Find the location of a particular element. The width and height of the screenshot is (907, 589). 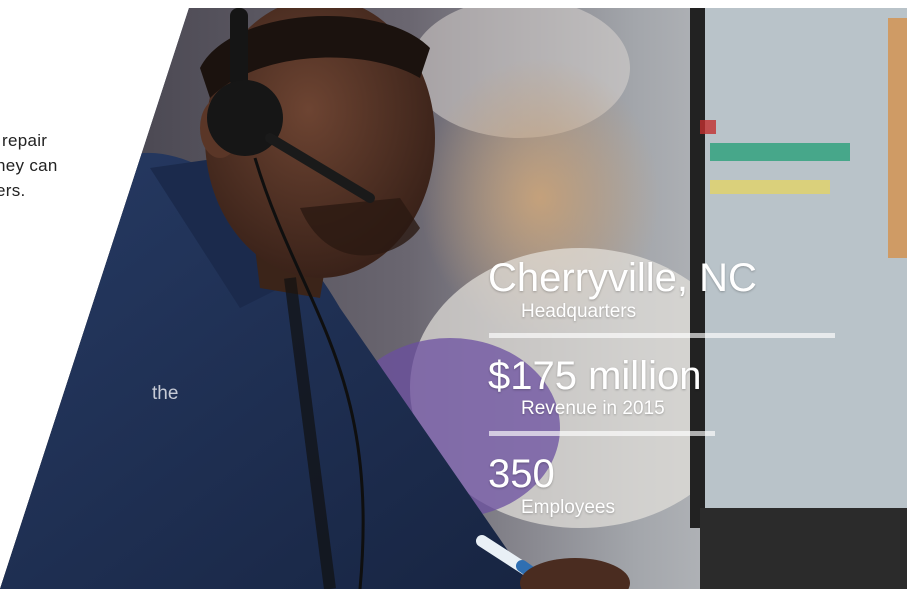

stat-value-employees: 350 is located at coordinates (521, 474).